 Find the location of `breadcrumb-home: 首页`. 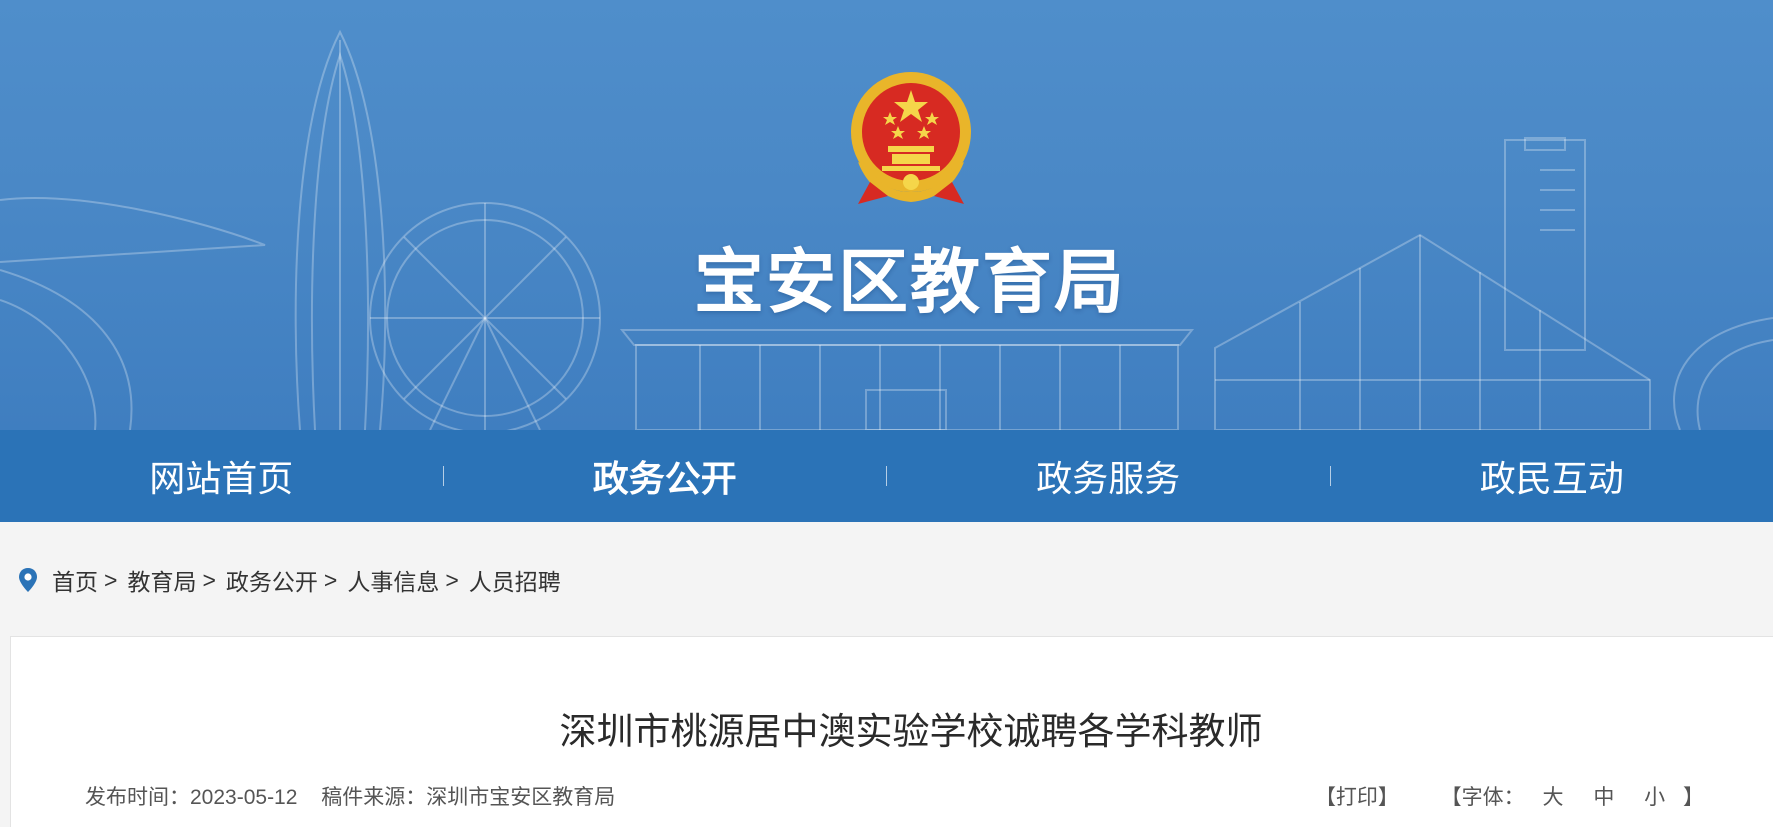

breadcrumb-home: 首页 is located at coordinates (75, 580).